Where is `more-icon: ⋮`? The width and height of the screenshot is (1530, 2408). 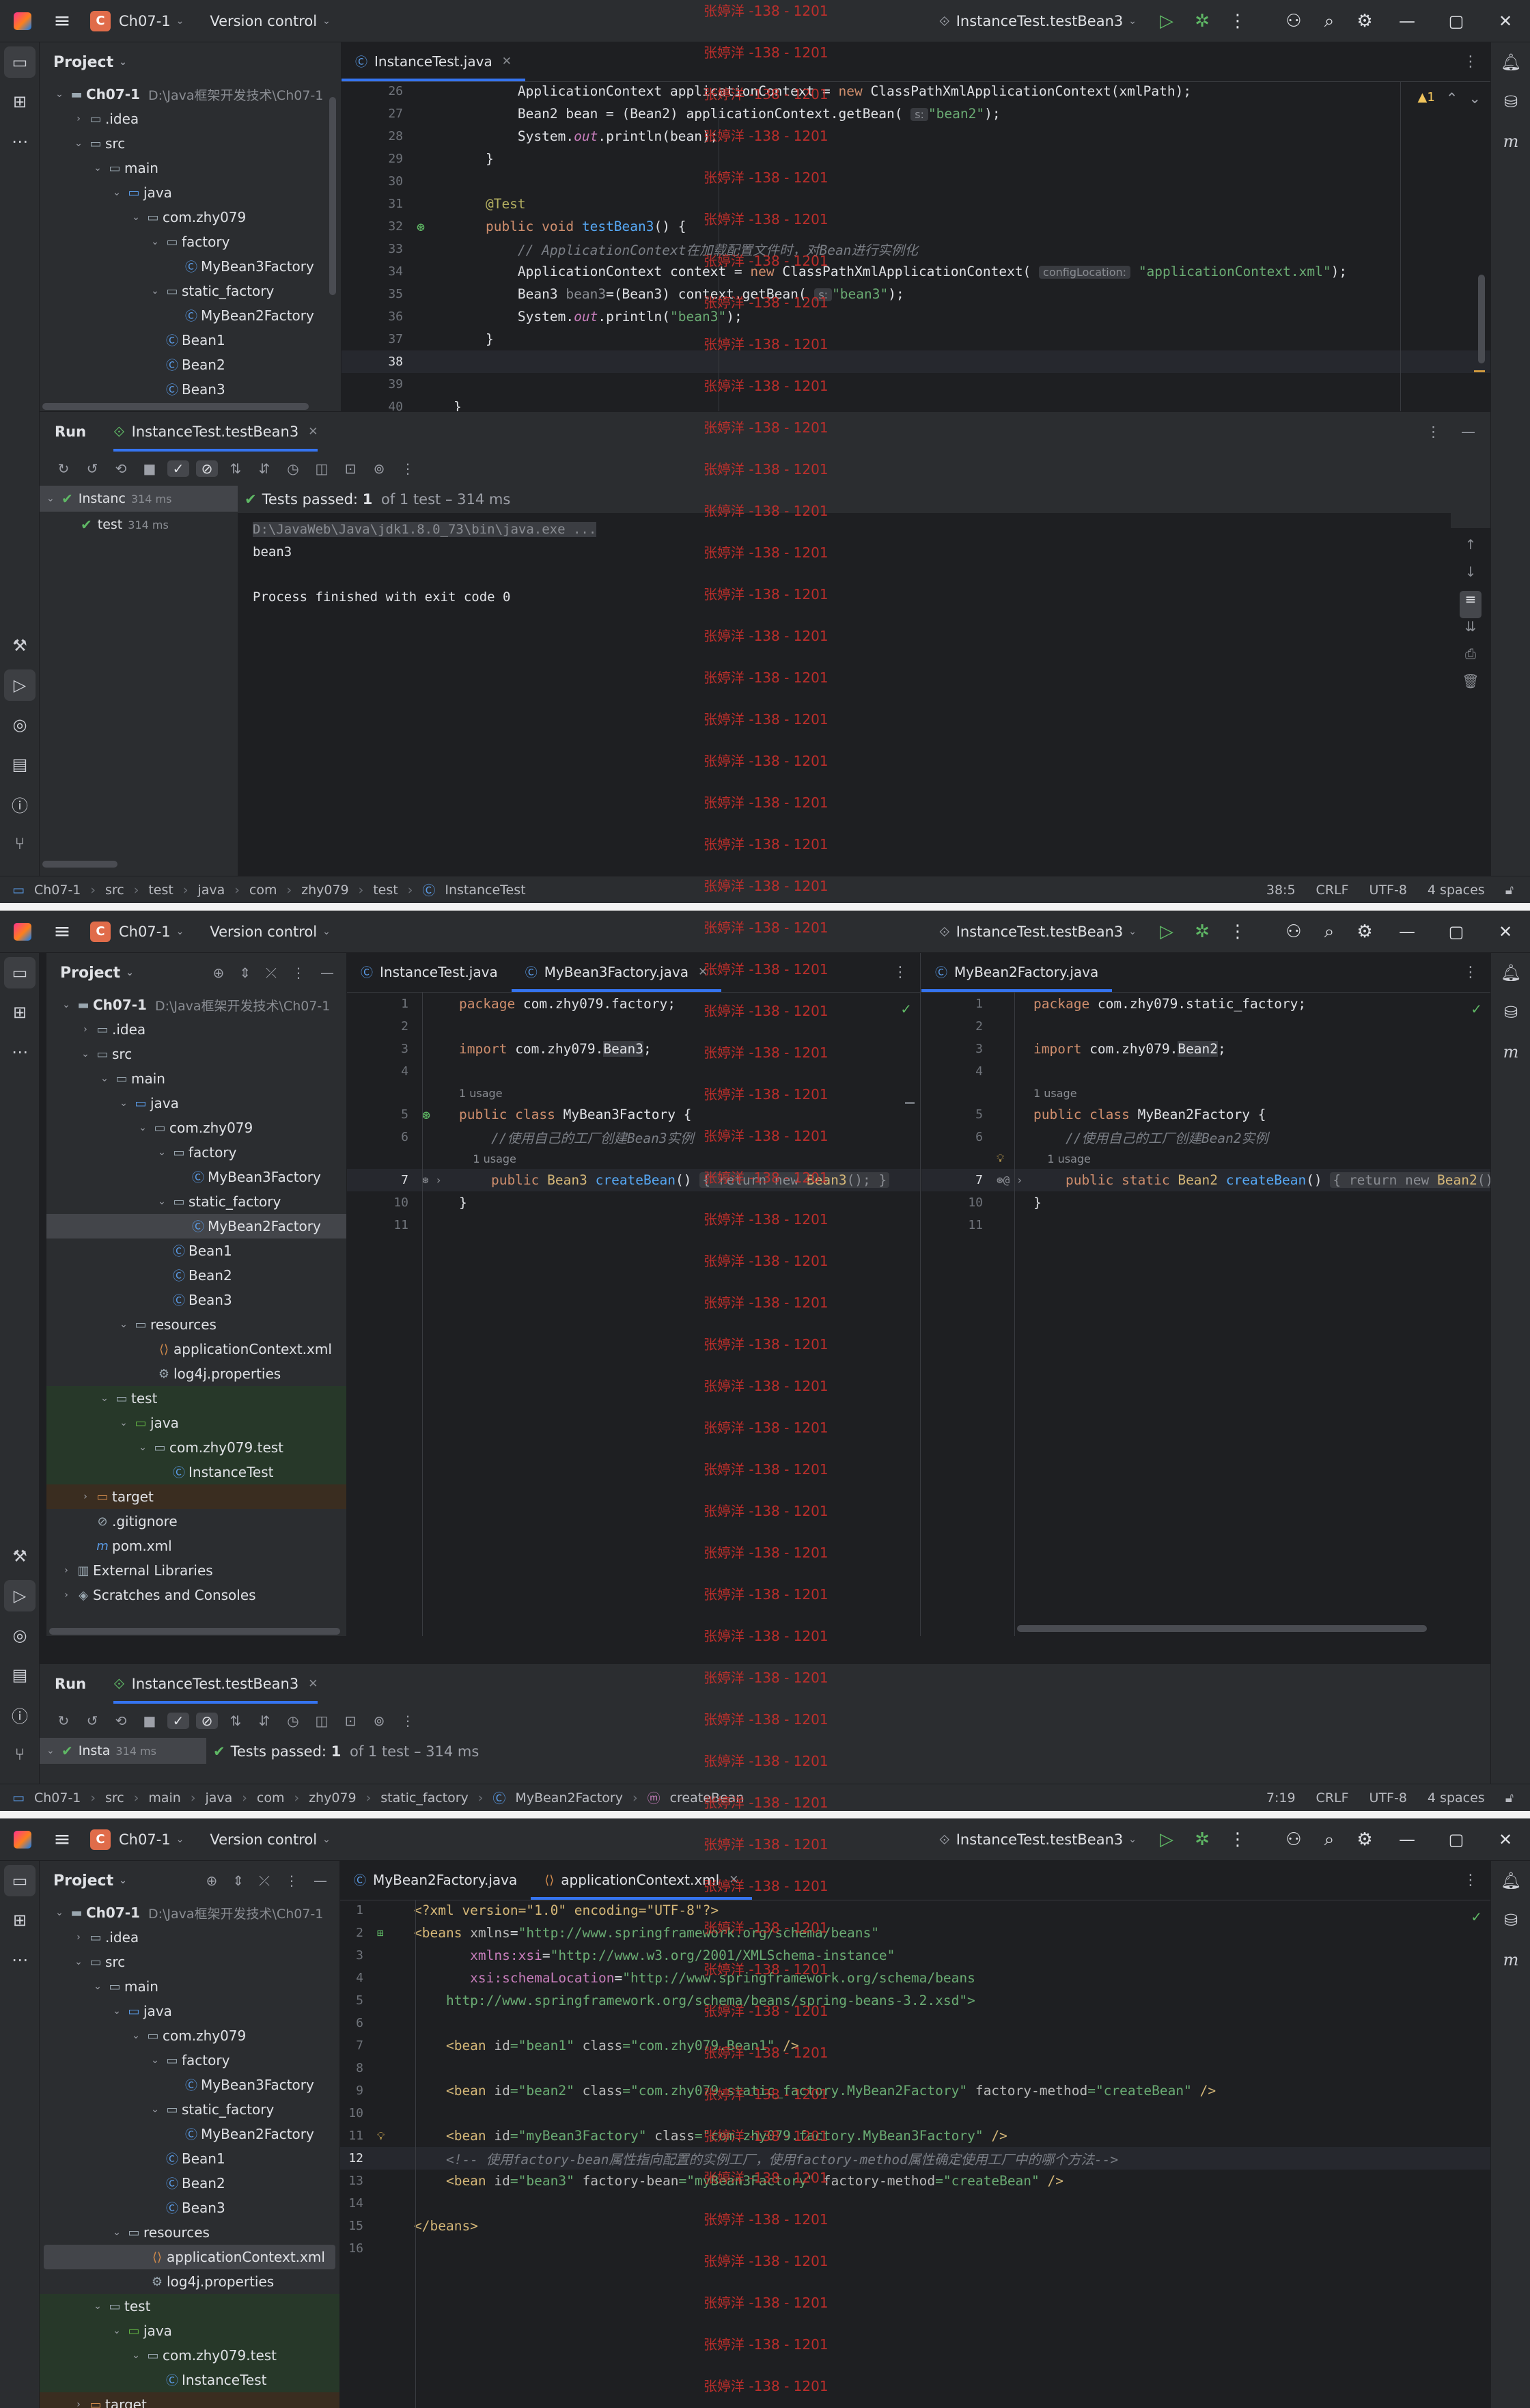 more-icon: ⋮ is located at coordinates (407, 469).